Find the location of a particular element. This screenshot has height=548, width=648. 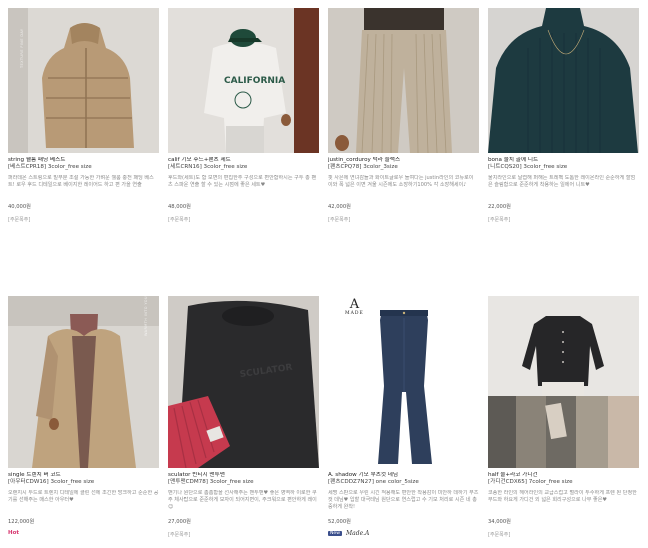

product-price: 52,000원 is located at coordinates (339, 522).